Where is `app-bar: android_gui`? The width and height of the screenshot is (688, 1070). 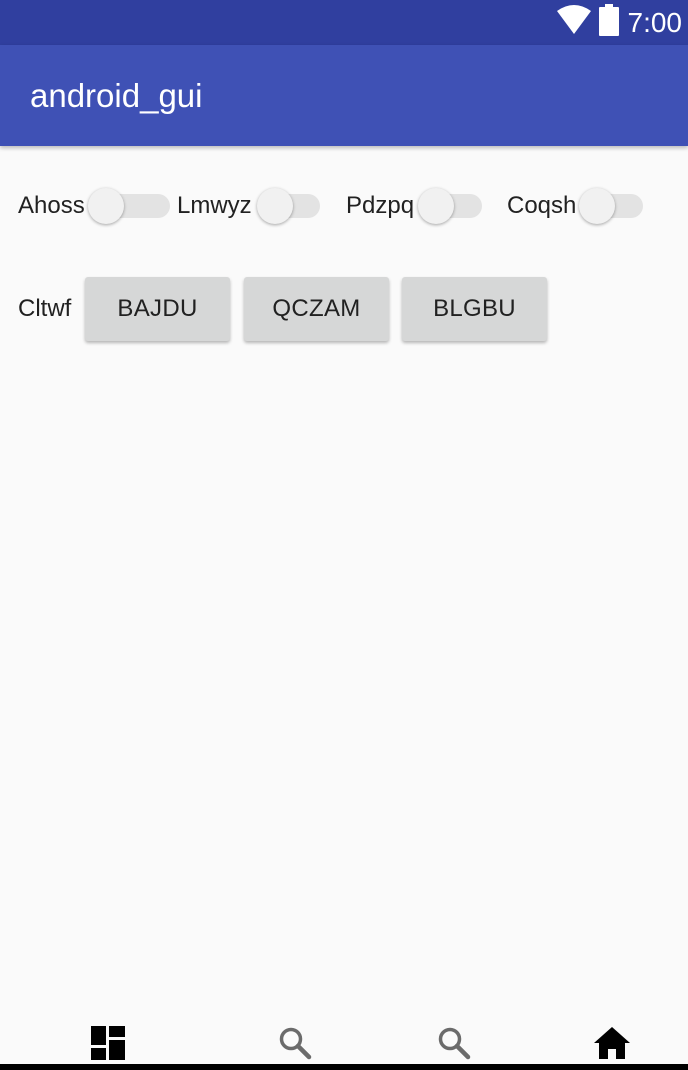 app-bar: android_gui is located at coordinates (344, 95).